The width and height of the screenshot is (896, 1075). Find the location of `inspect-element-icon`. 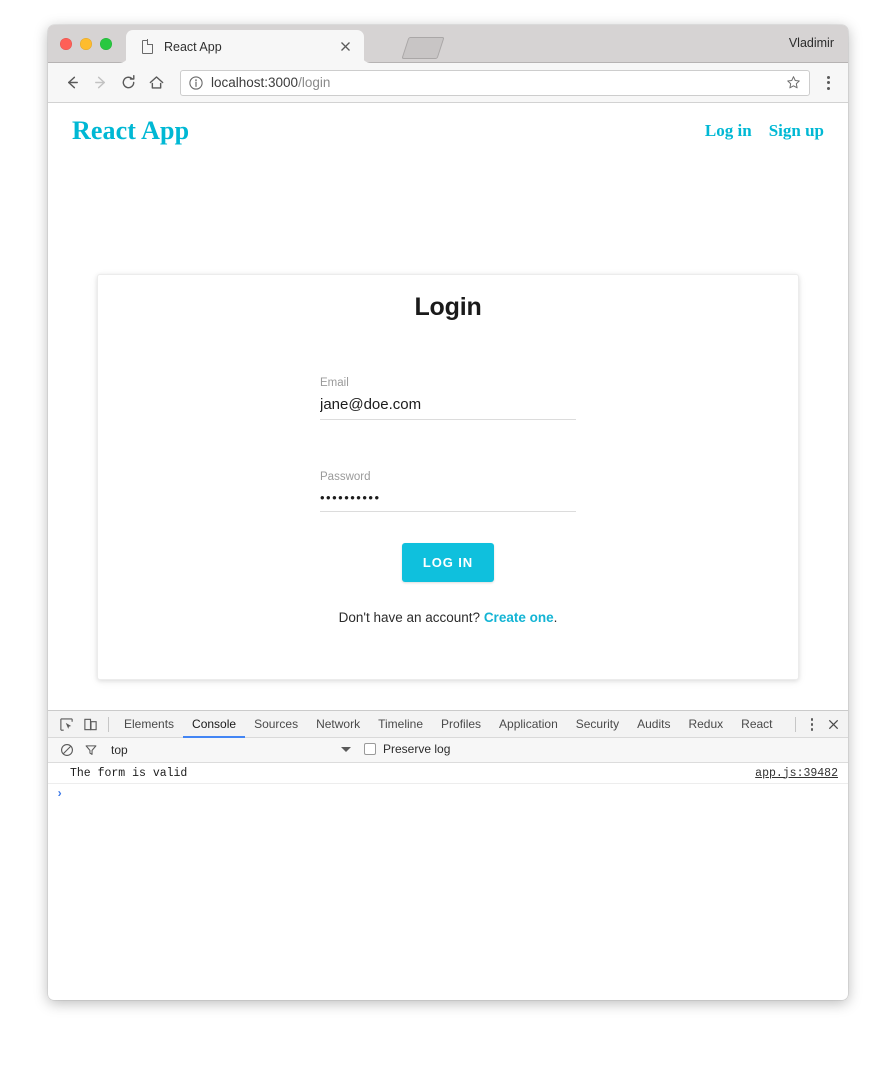

inspect-element-icon is located at coordinates (66, 724).